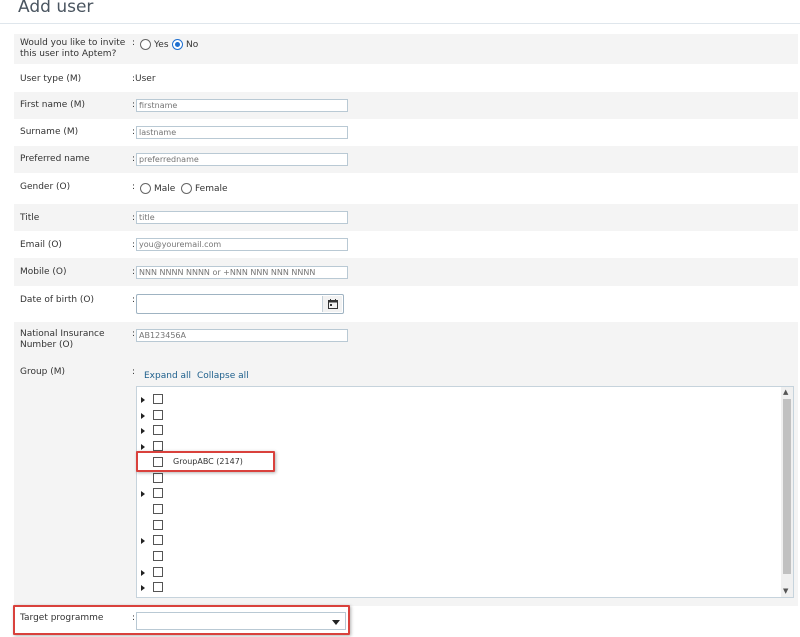 The height and width of the screenshot is (637, 800). Describe the element at coordinates (406, 132) in the screenshot. I see `surname-row: Surname (M) :` at that location.